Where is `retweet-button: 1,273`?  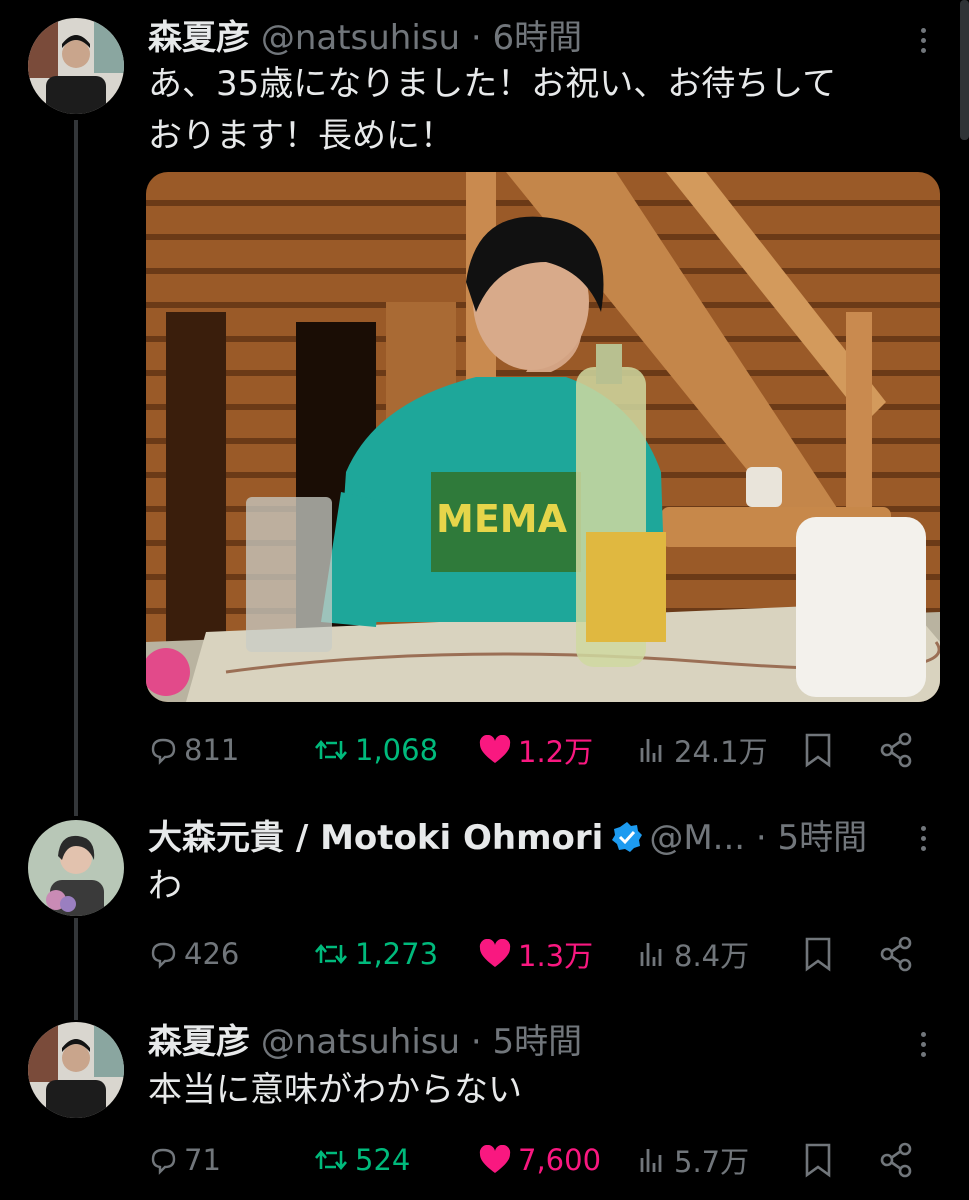
retweet-button: 1,273 is located at coordinates (375, 954).